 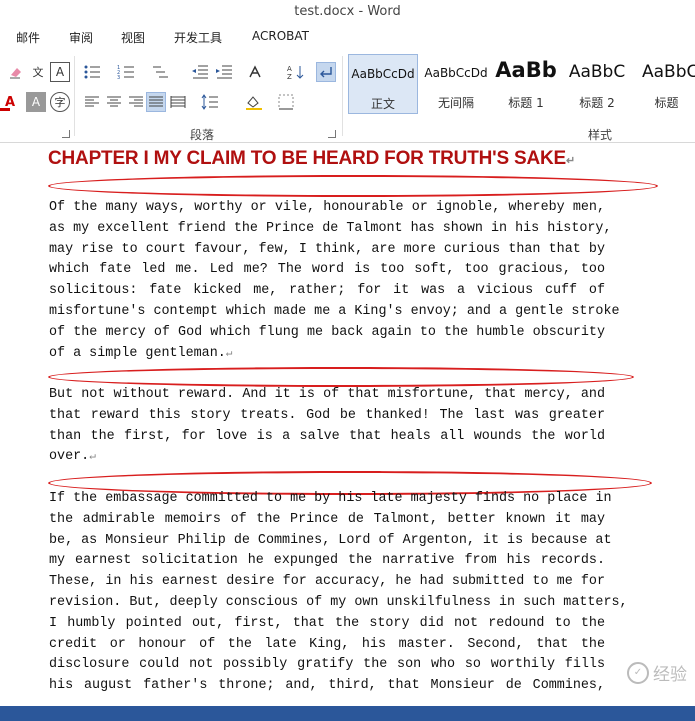 What do you see at coordinates (60, 102) in the screenshot?
I see `enclose-characters-icon: 字` at bounding box center [60, 102].